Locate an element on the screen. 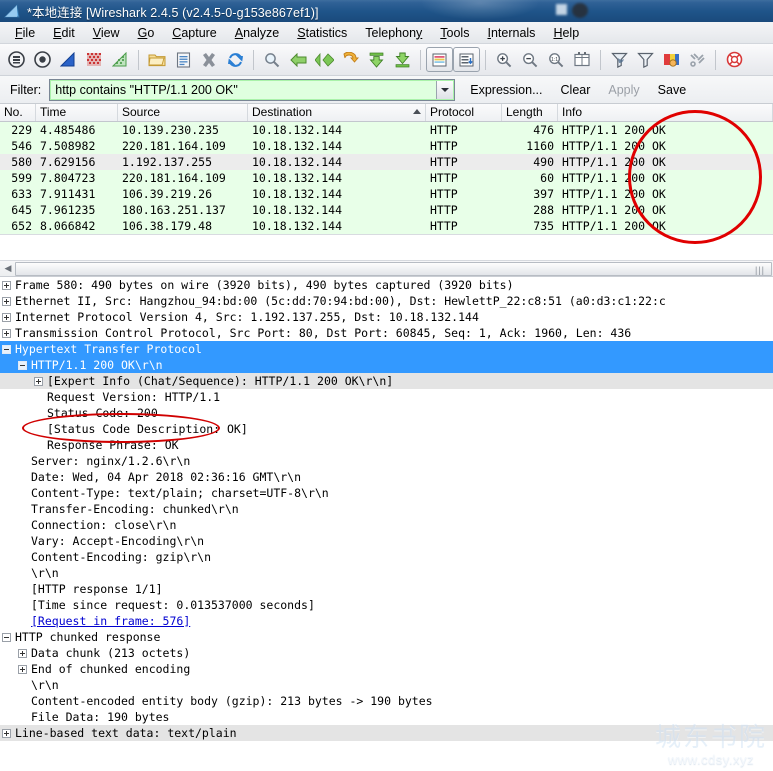 This screenshot has height=771, width=773. detail-tree-row: Hypertext Transfer Protocol is located at coordinates (386, 349).